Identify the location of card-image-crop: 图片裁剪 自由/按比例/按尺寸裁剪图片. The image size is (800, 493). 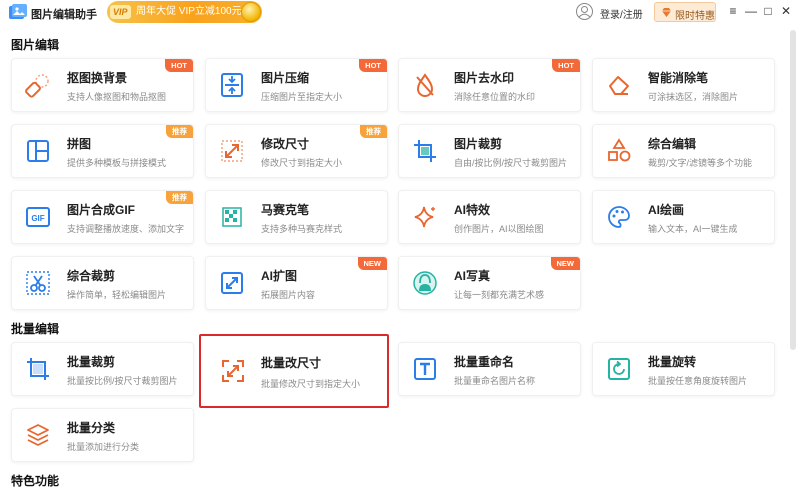
(489, 151).